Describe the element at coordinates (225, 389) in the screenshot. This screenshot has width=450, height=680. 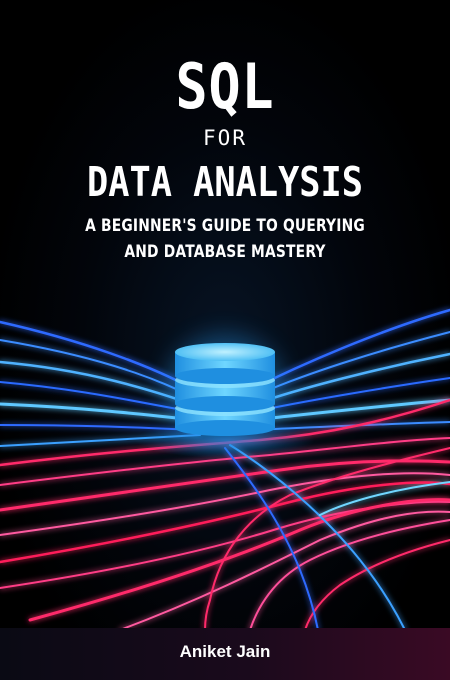
I see `database-cylinder-icon` at that location.